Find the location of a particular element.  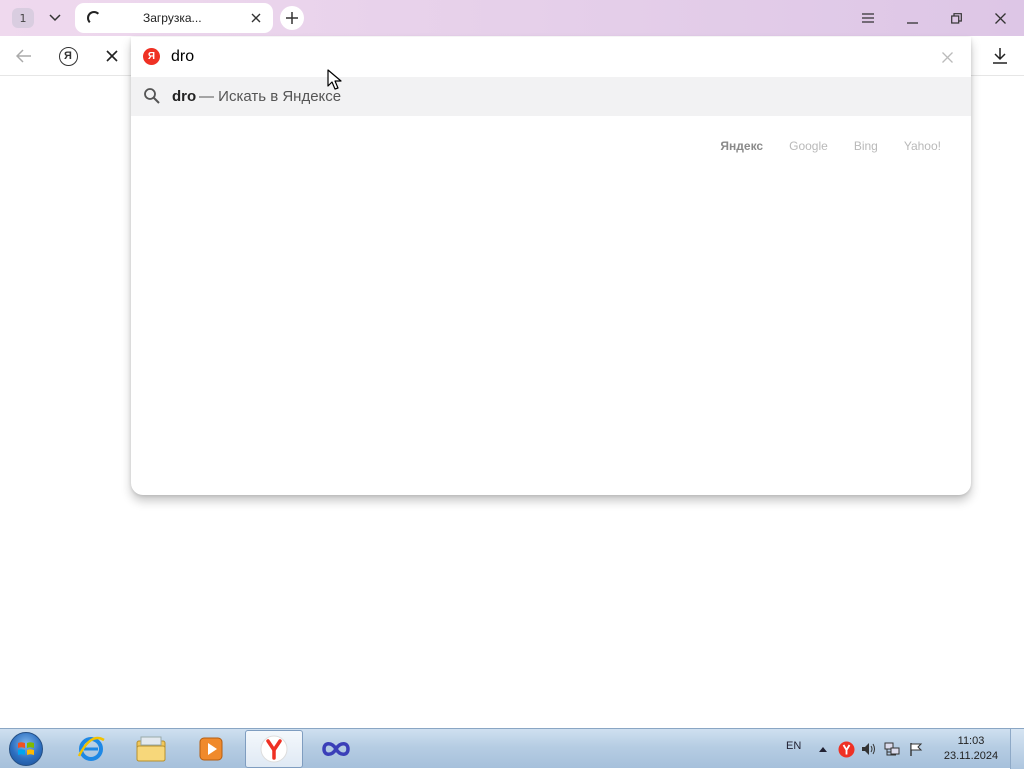

yandex-tray-icon is located at coordinates (846, 749).